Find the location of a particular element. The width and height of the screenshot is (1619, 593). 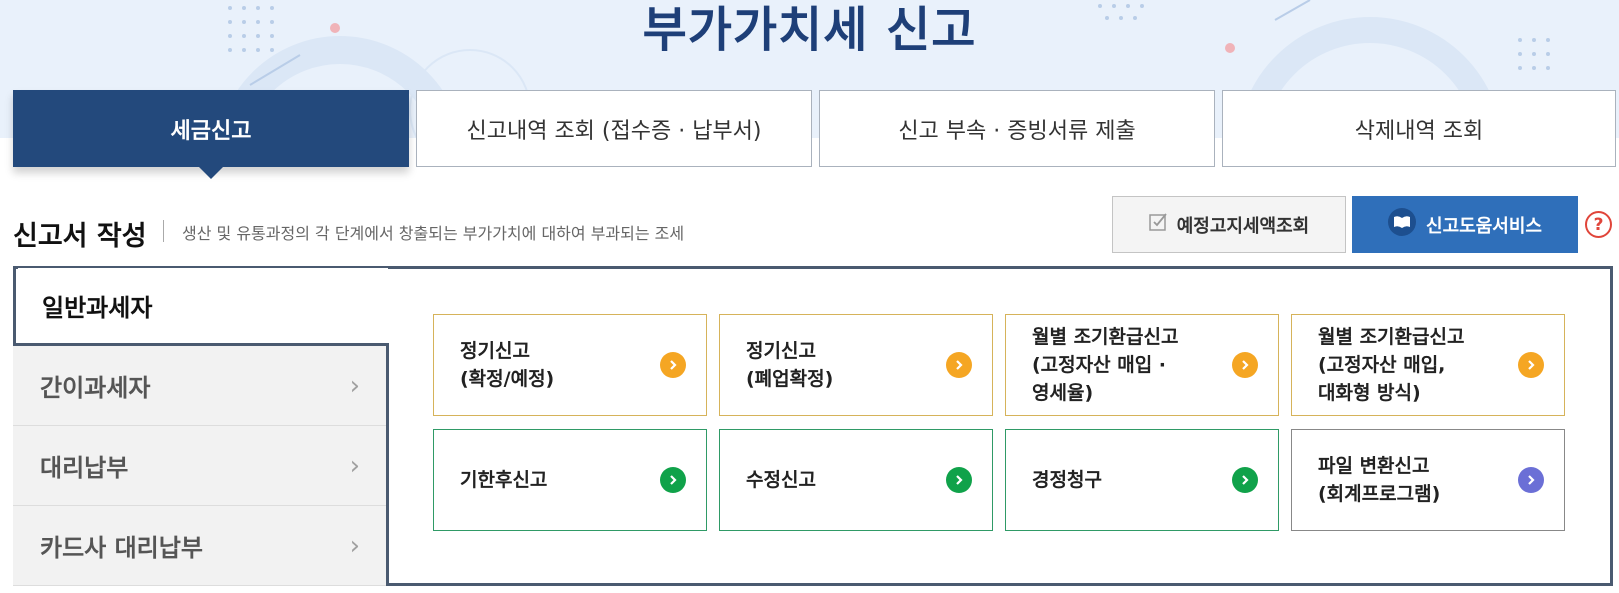

book-icon is located at coordinates (1402, 224).